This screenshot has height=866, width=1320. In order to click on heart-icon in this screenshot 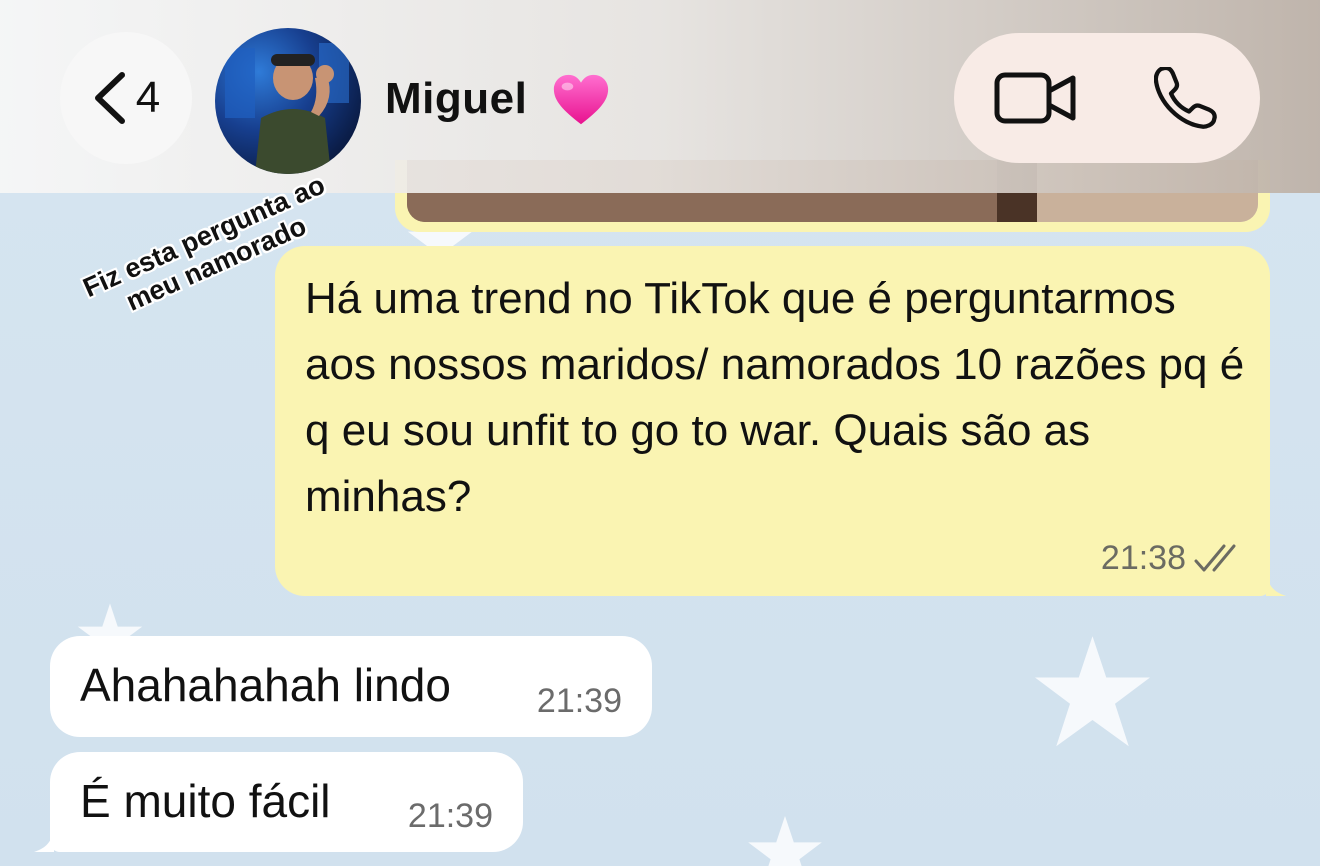, I will do `click(581, 99)`.